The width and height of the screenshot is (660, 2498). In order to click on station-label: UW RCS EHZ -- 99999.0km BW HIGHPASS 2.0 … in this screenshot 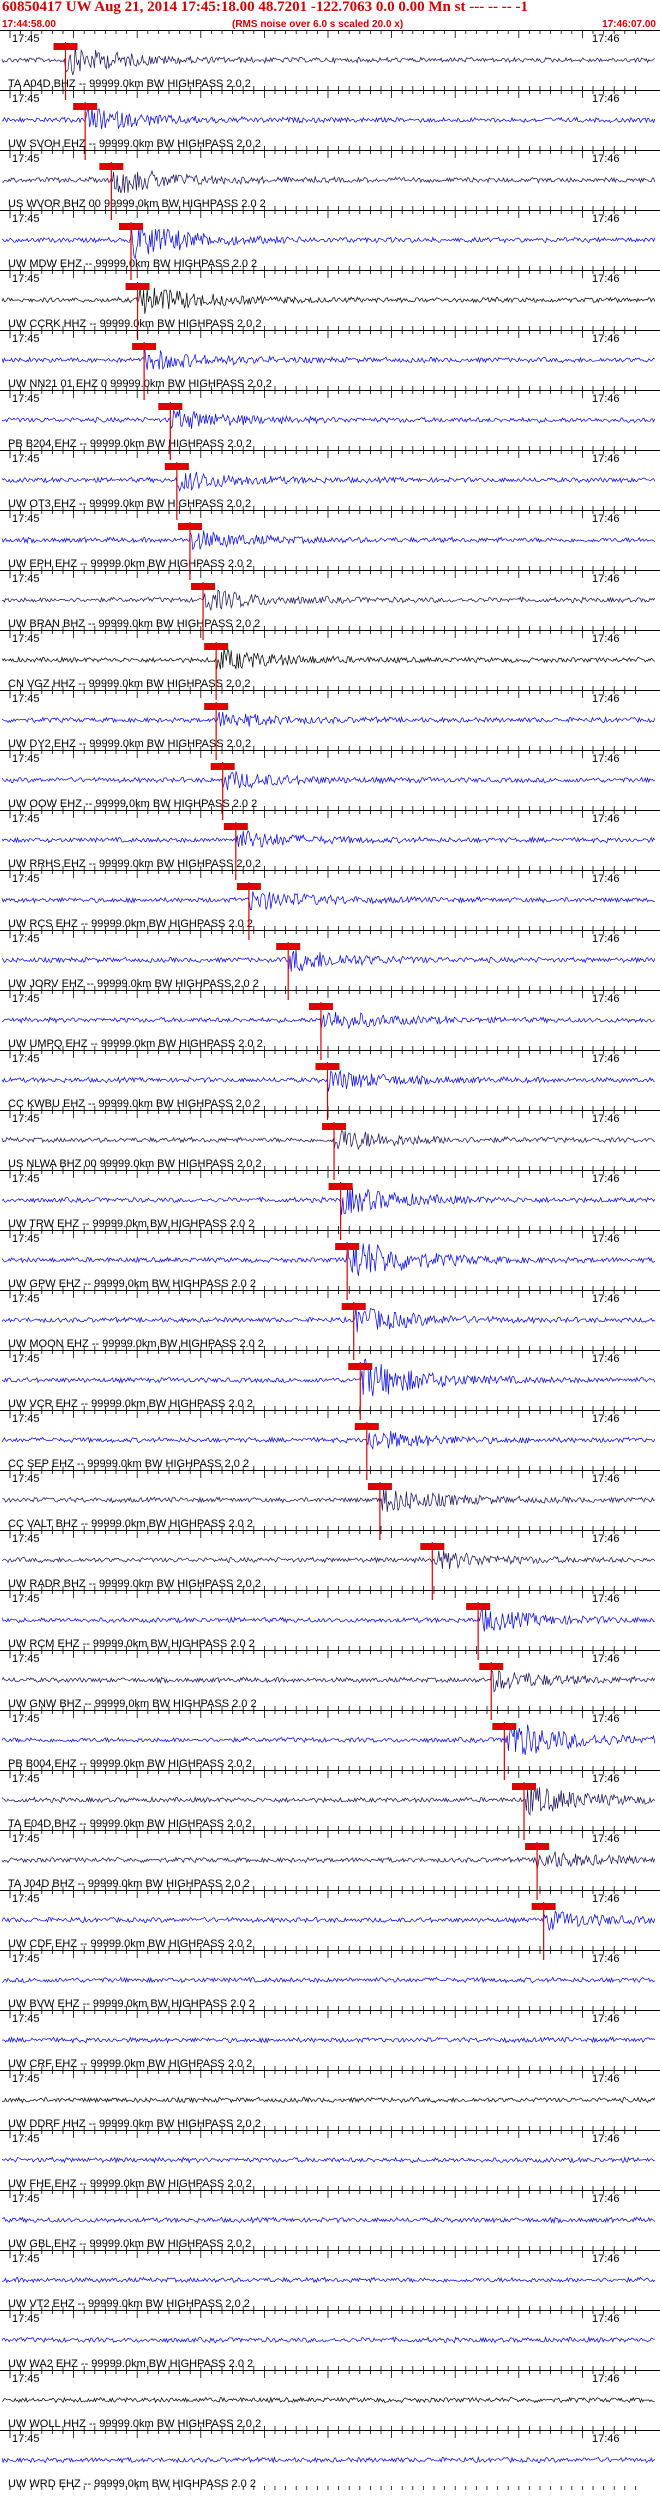, I will do `click(130, 924)`.